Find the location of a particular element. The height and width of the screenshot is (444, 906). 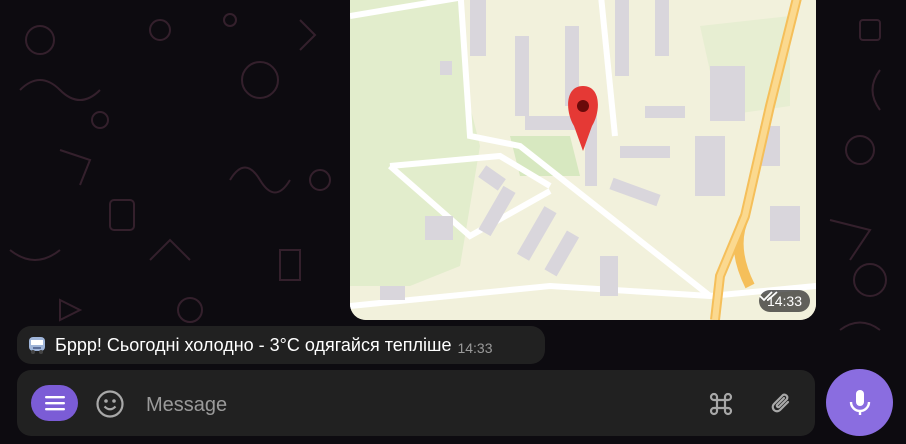

message-composer is located at coordinates (416, 403).